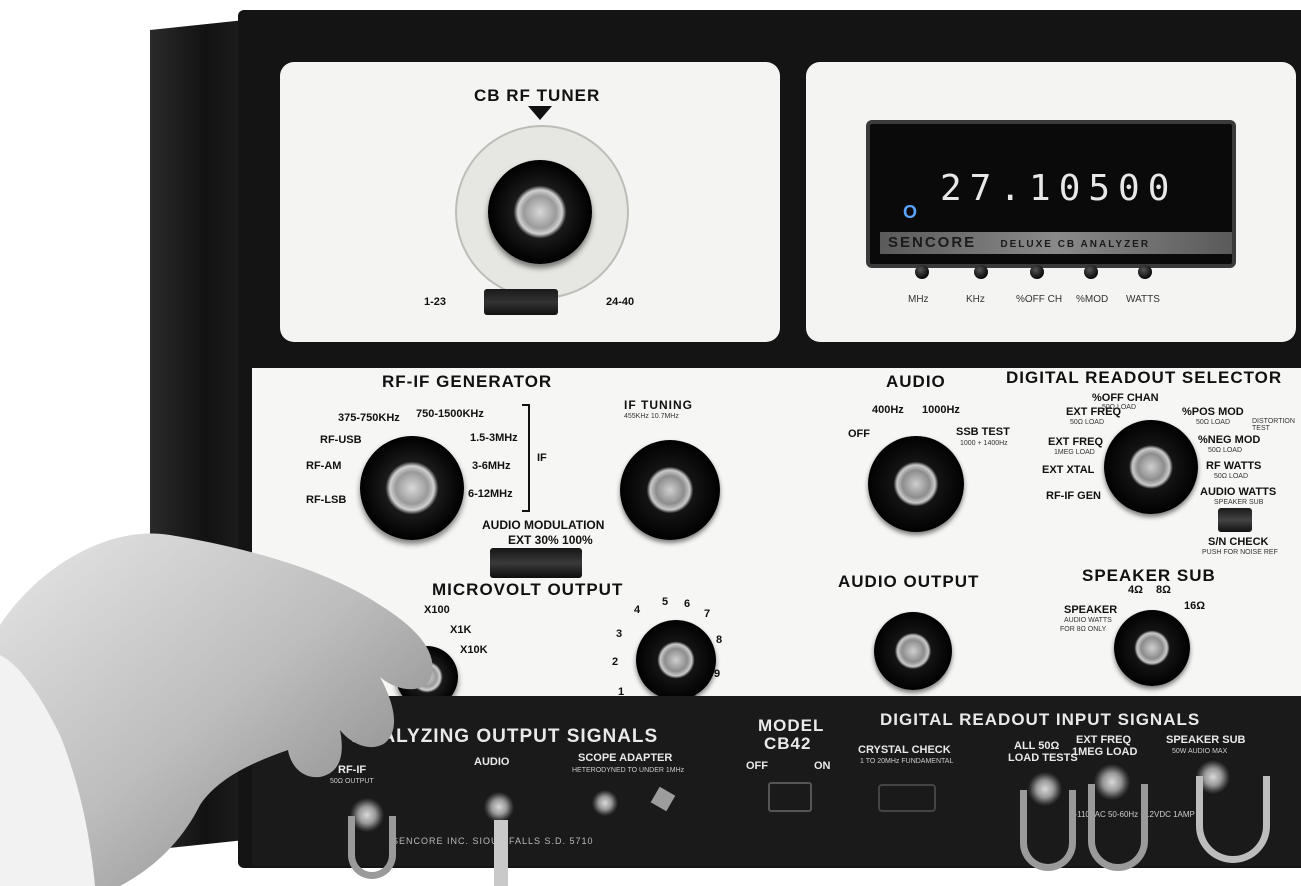  Describe the element at coordinates (822, 766) in the screenshot. I see `power-on-label: ON` at that location.